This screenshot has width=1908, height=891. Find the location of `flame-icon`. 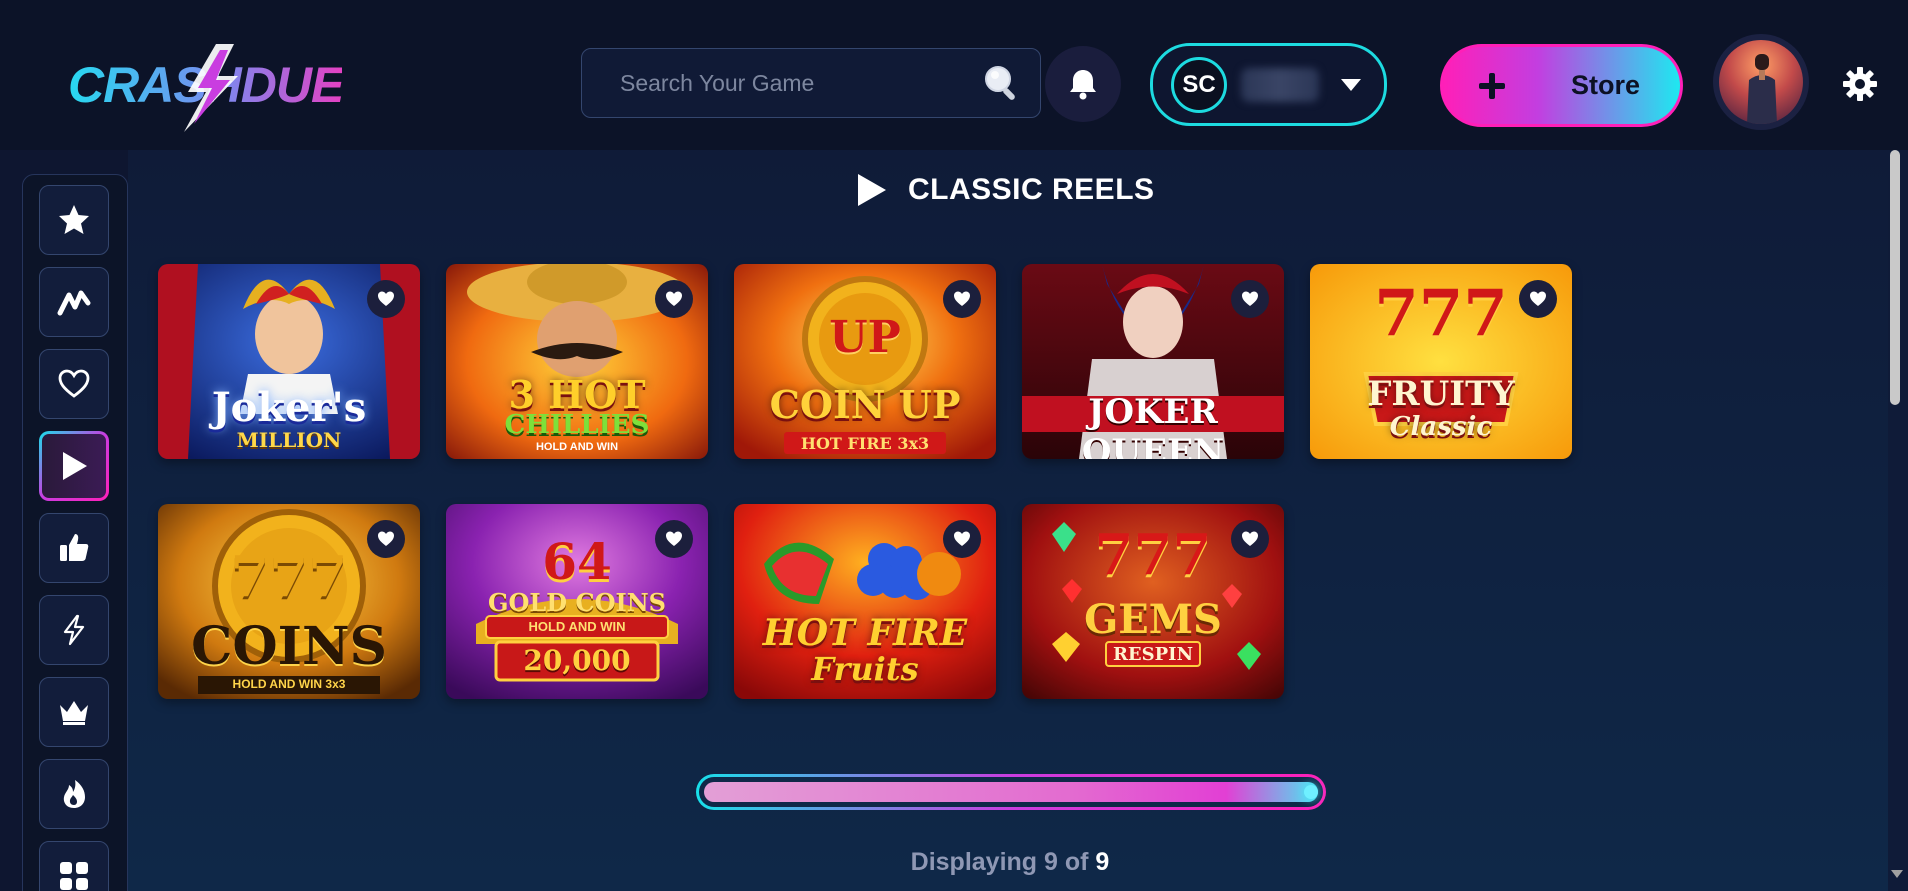

flame-icon is located at coordinates (74, 794).